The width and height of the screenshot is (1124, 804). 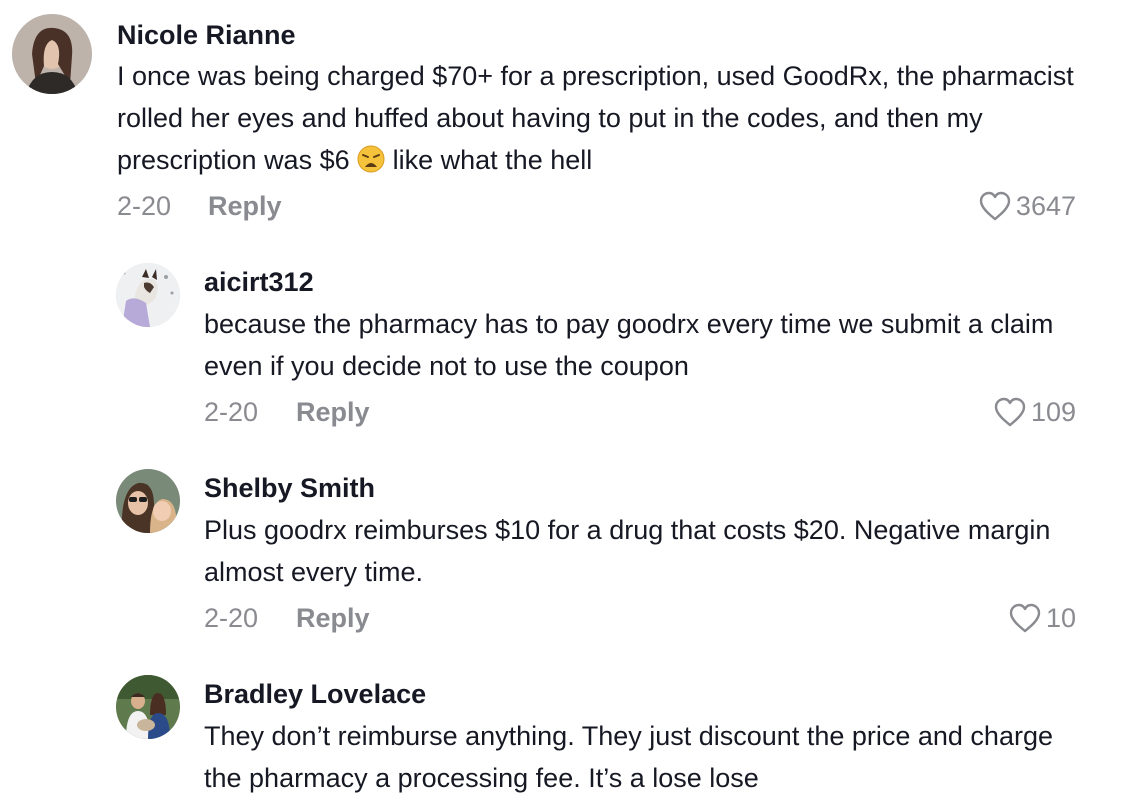 What do you see at coordinates (315, 694) in the screenshot?
I see `username: Bradley Lovelace` at bounding box center [315, 694].